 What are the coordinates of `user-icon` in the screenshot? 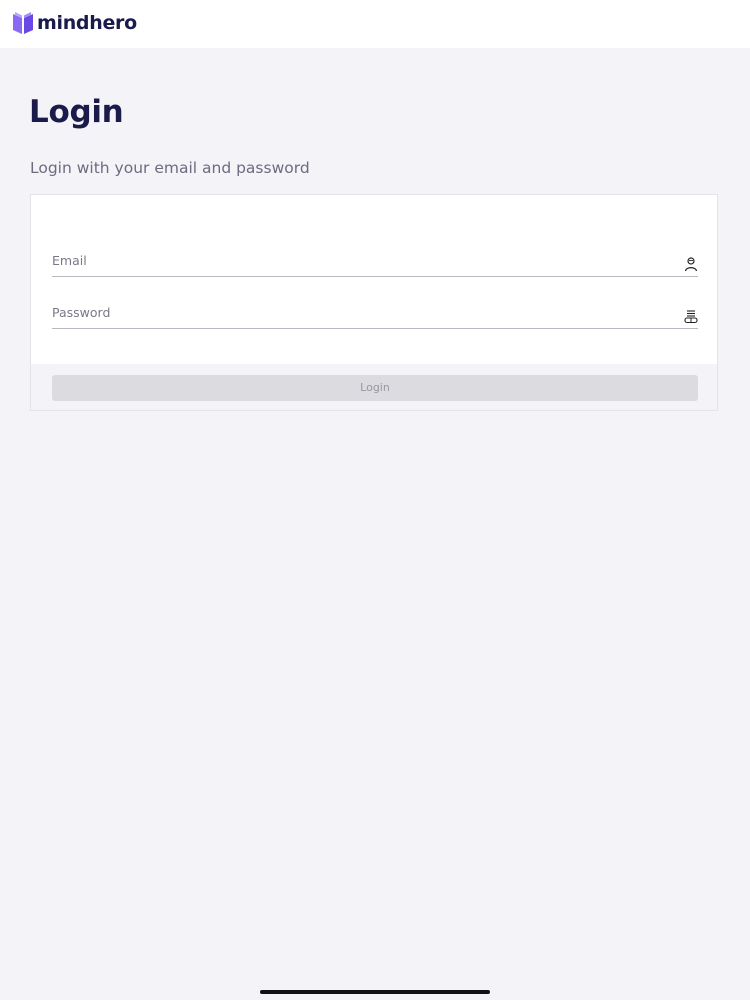 It's located at (691, 264).